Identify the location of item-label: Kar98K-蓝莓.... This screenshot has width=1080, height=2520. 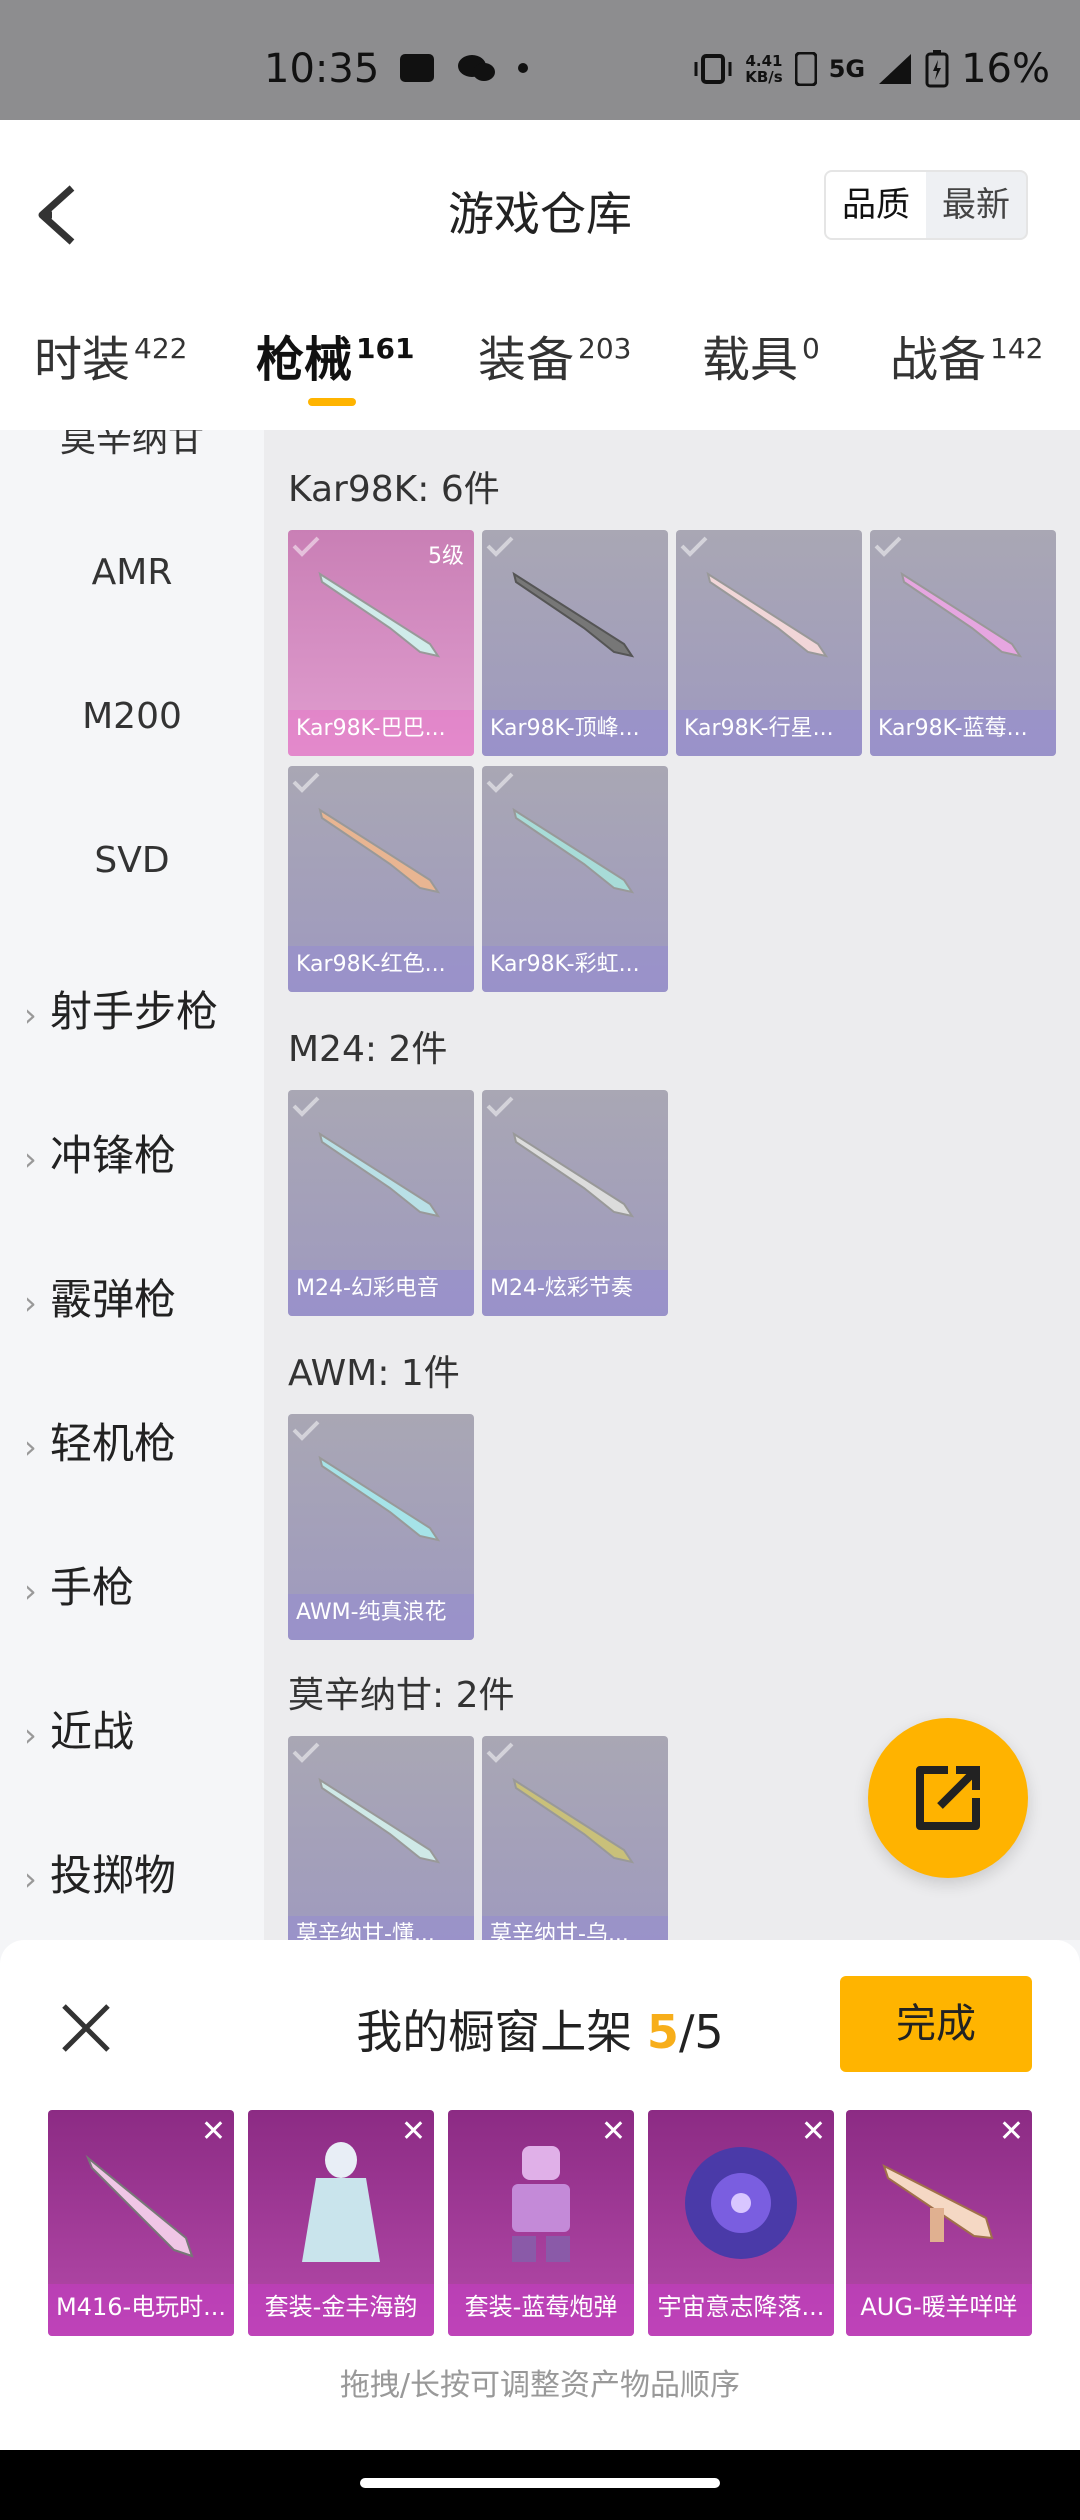
(953, 728).